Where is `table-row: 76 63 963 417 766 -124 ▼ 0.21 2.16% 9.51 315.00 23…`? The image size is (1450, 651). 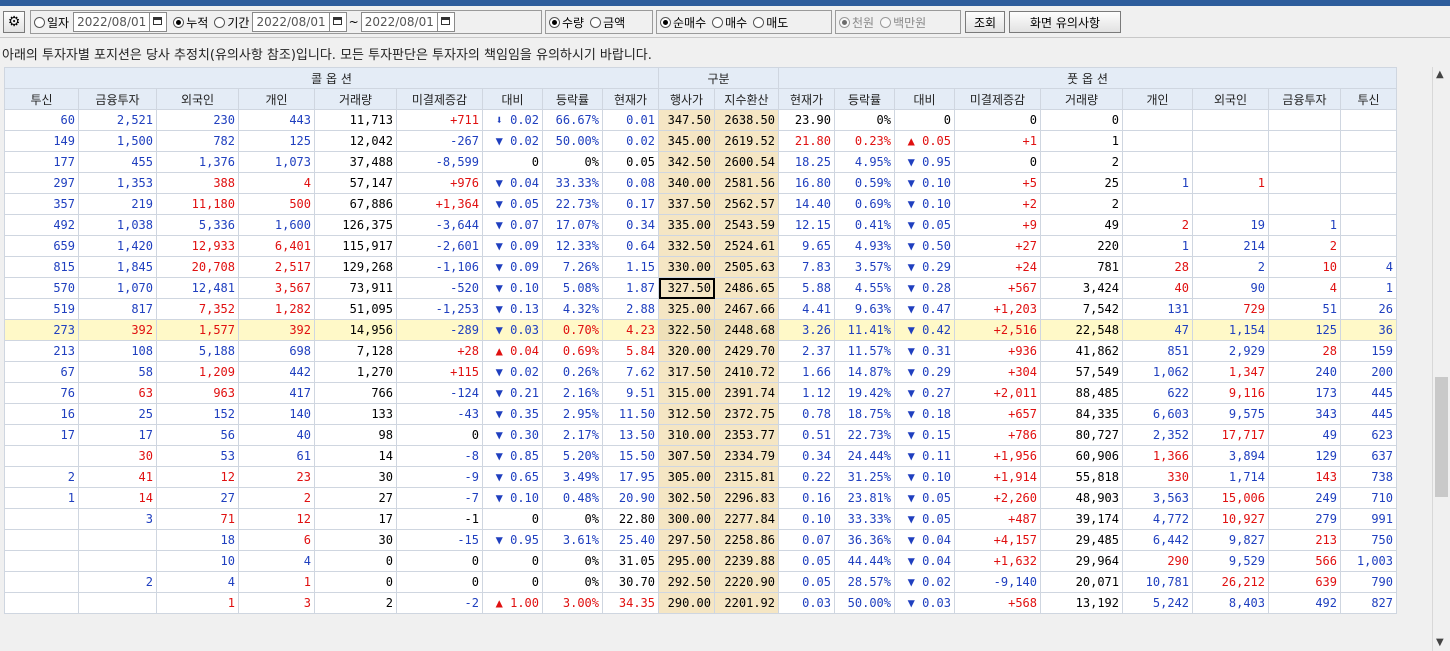
table-row: 76 63 963 417 766 -124 ▼ 0.21 2.16% 9.51 315.00 23… is located at coordinates (700, 393).